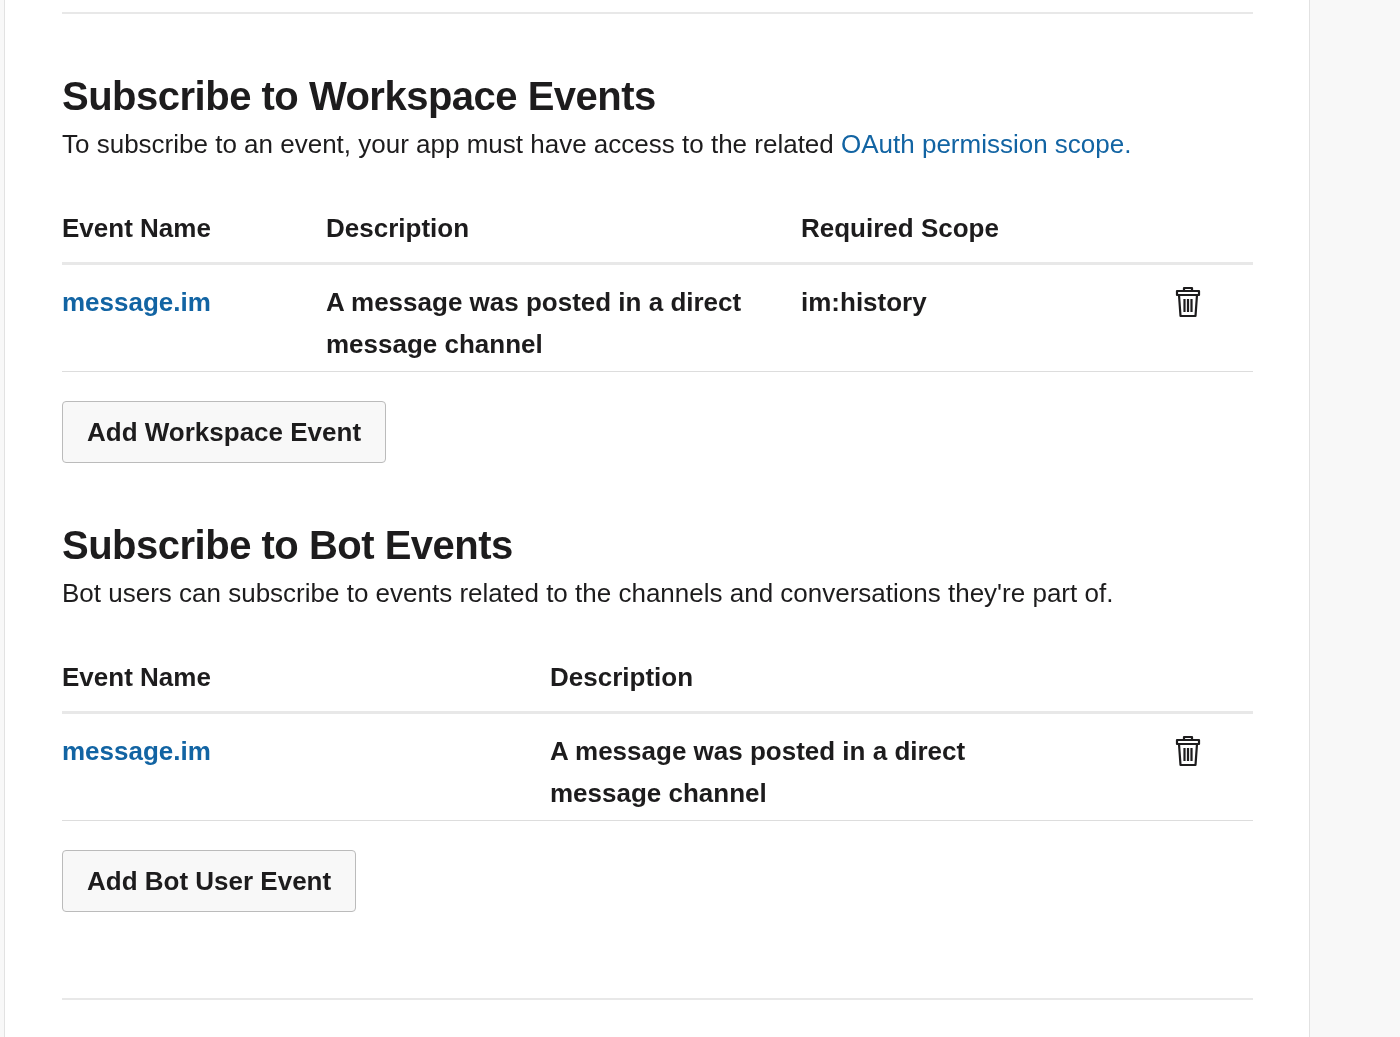  I want to click on section-description: Bot users can subscribe to events related to the channels and conversations they're part of., so click(588, 593).